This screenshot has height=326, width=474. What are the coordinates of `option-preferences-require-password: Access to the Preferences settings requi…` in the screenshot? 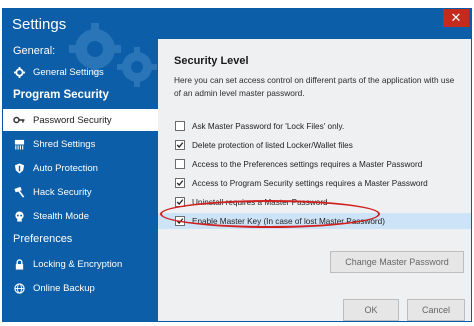 It's located at (314, 164).